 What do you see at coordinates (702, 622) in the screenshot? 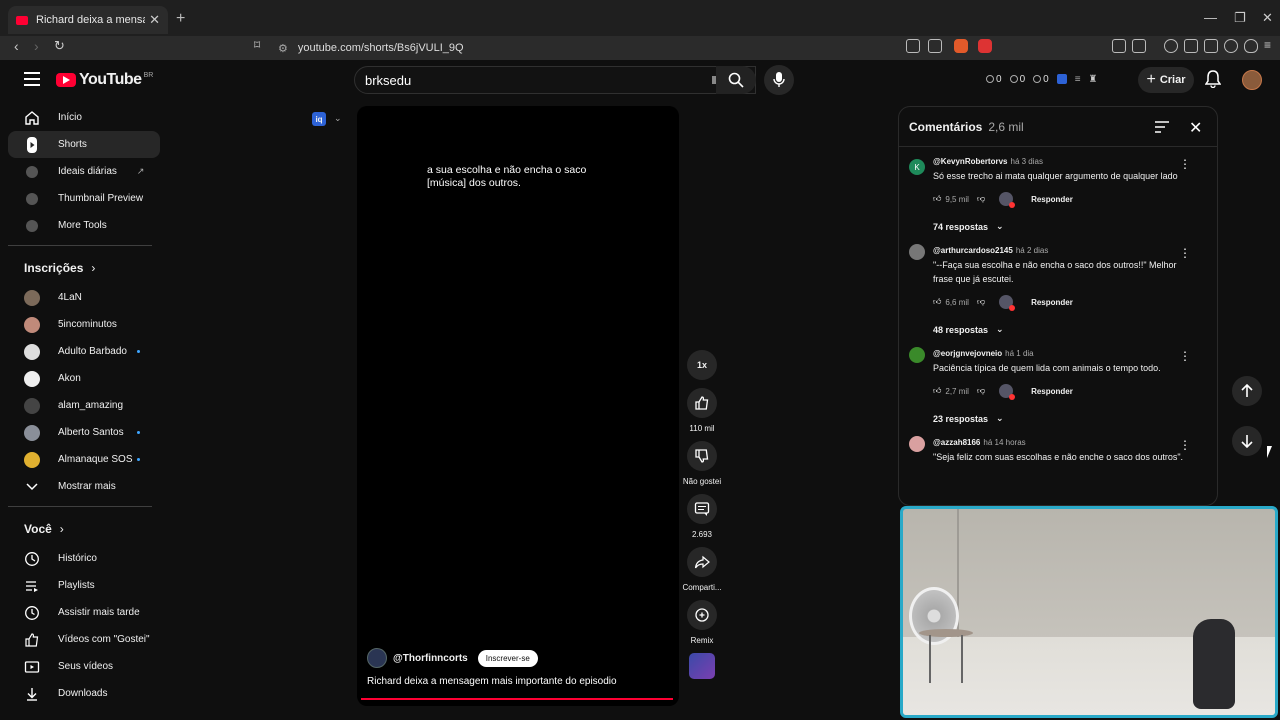
I see `remix-action: Remix` at bounding box center [702, 622].